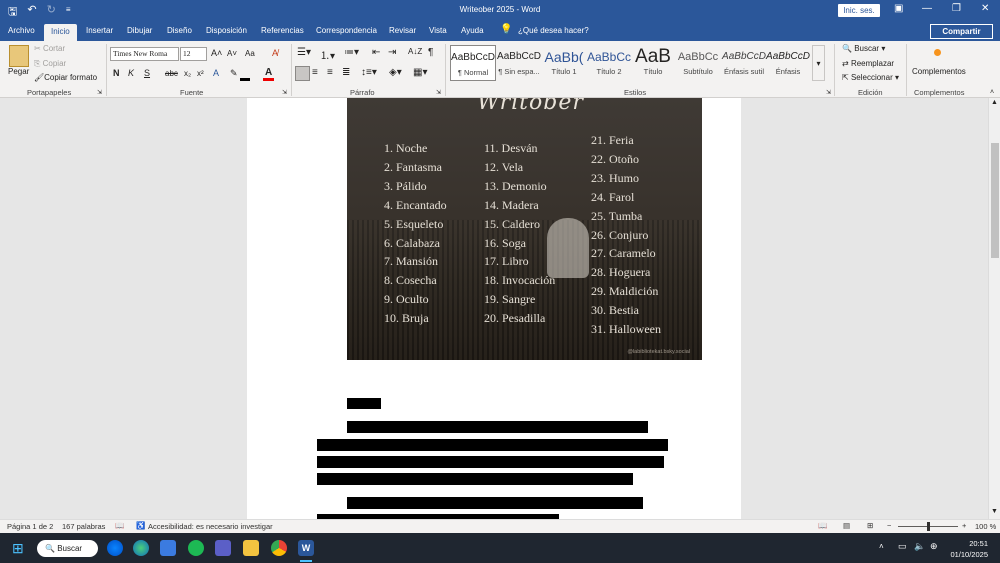 The height and width of the screenshot is (563, 1000). I want to click on tab-referencias: Referencias, so click(282, 30).